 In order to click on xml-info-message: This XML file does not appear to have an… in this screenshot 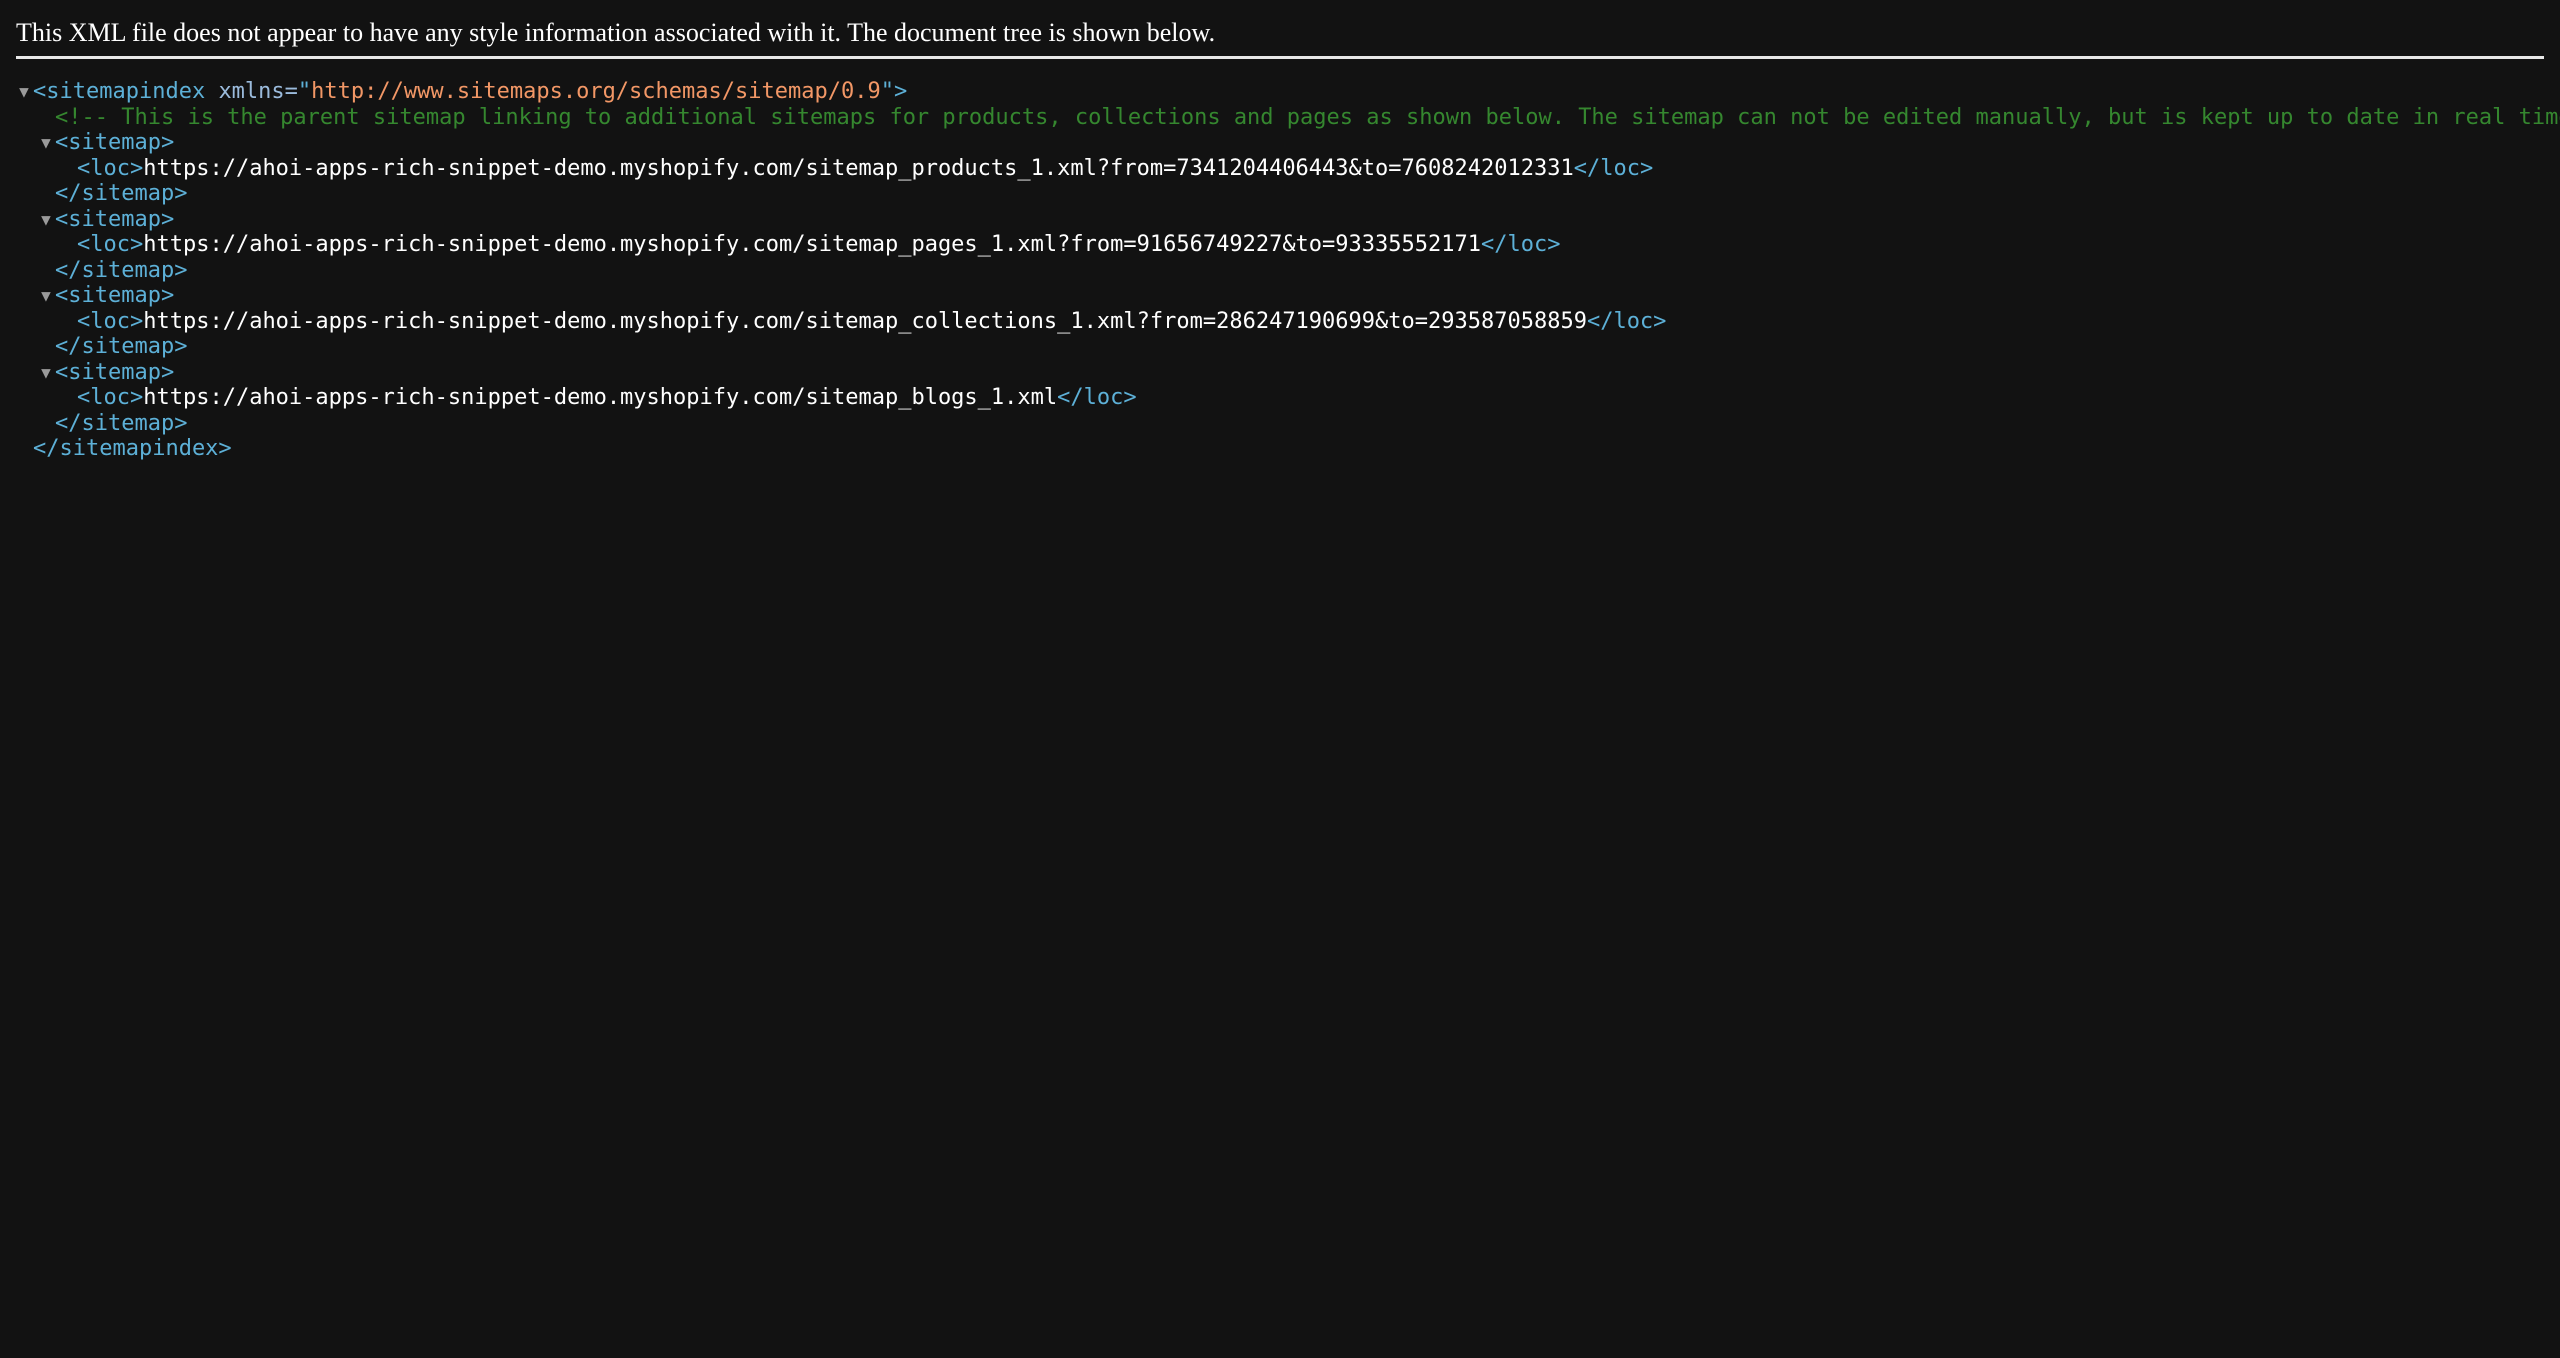, I will do `click(616, 32)`.